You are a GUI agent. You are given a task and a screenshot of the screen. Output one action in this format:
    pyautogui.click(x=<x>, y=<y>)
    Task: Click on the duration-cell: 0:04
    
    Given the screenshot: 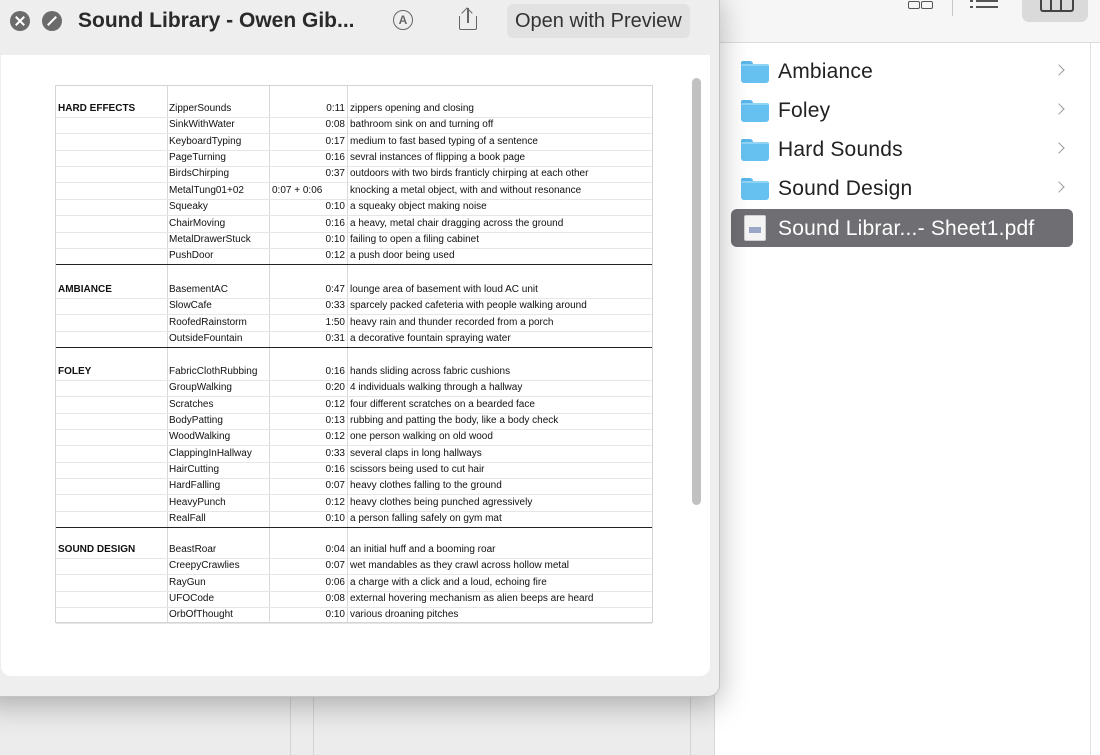 What is the action you would take?
    pyautogui.click(x=335, y=549)
    